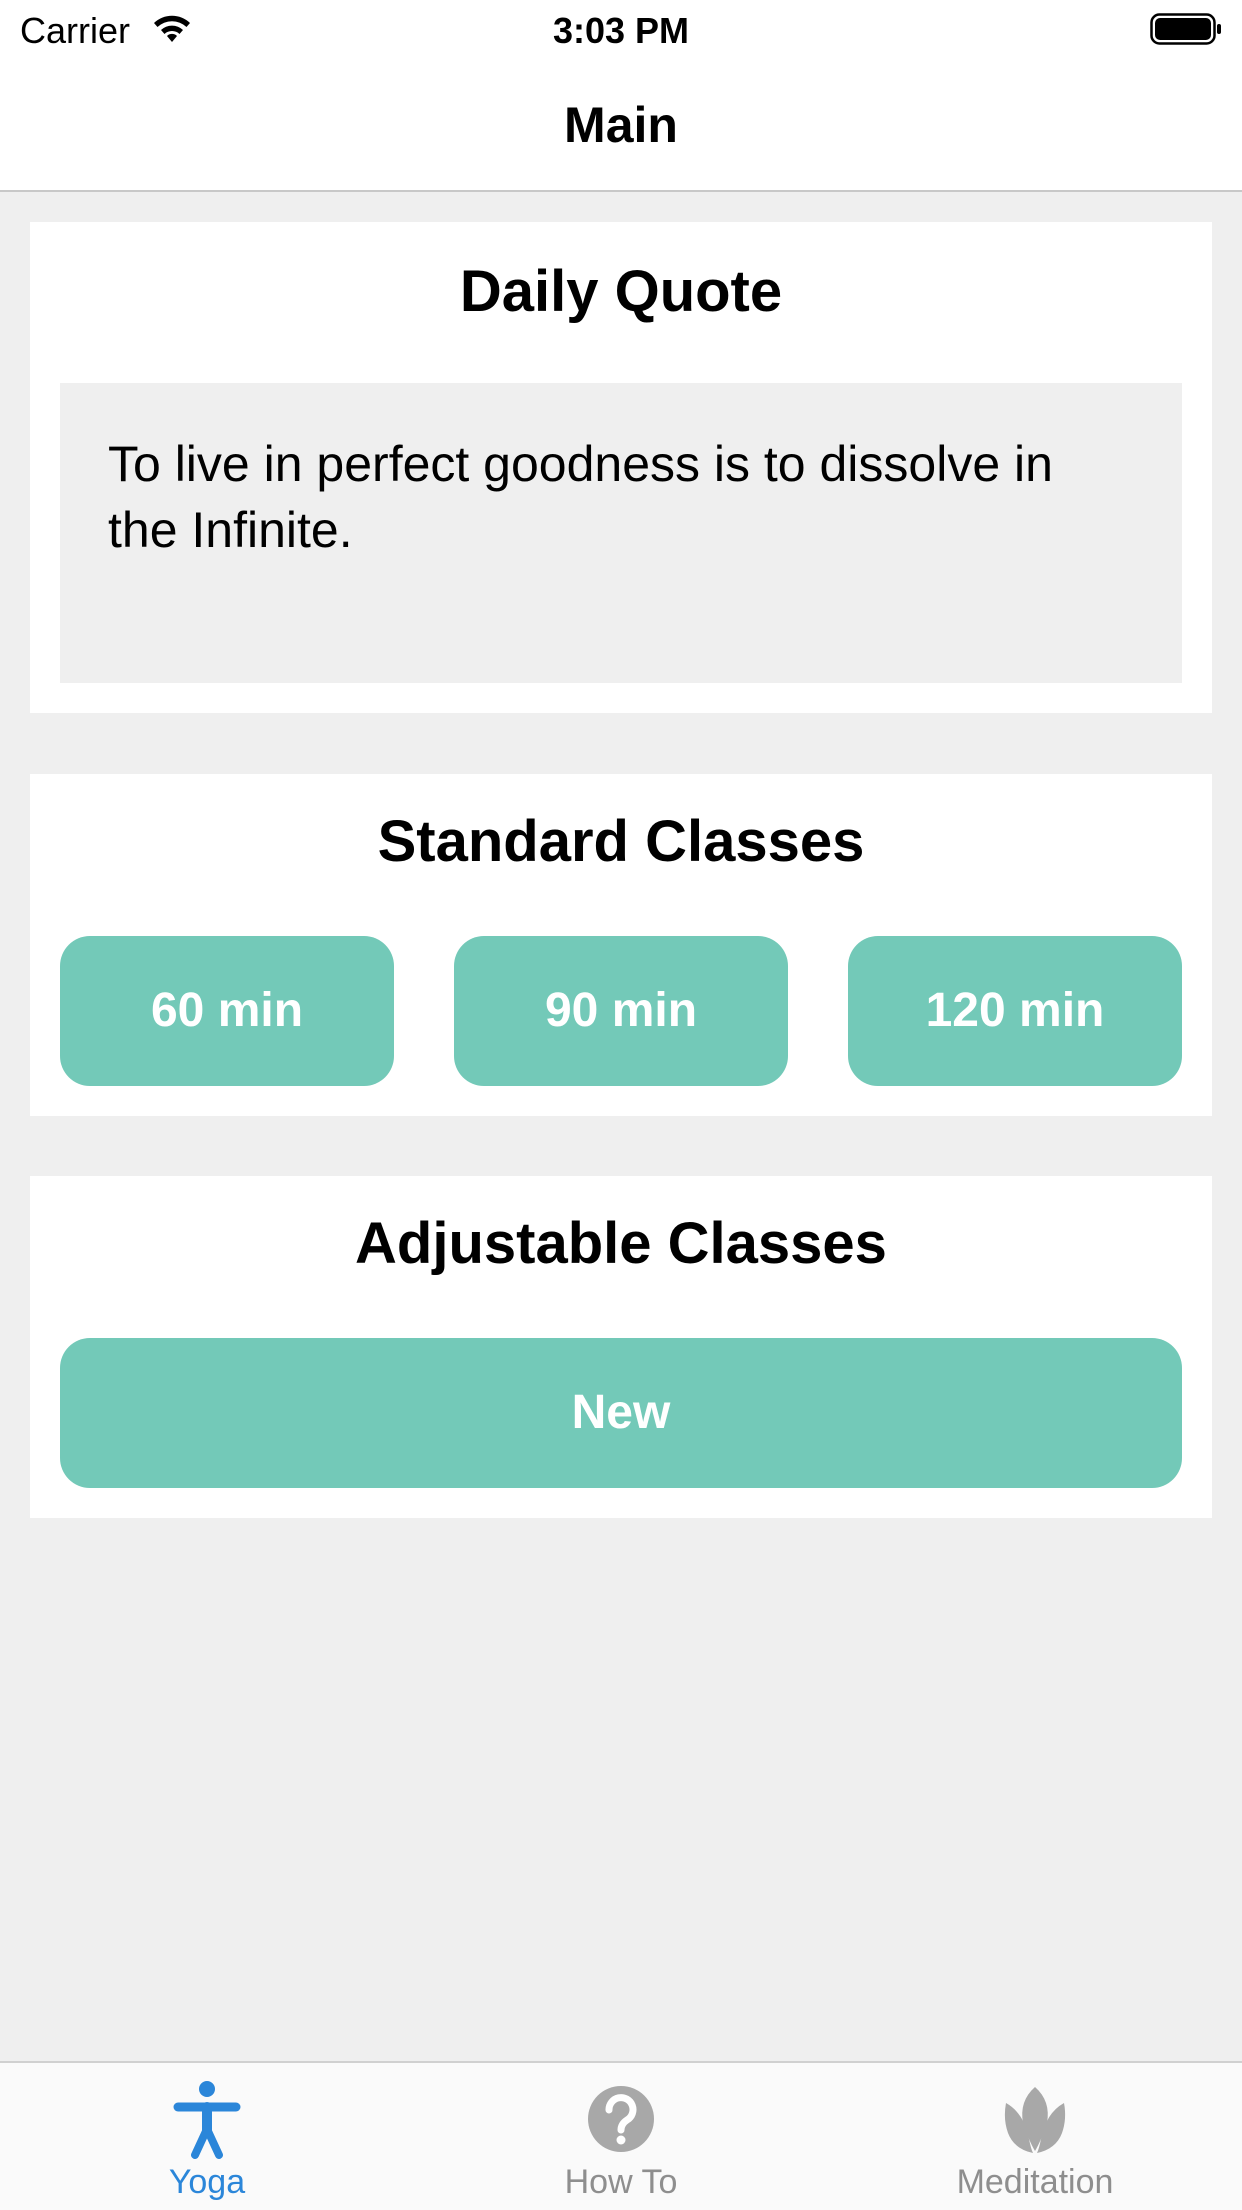 The height and width of the screenshot is (2210, 1242). Describe the element at coordinates (621, 1243) in the screenshot. I see `adjustable-classes-title: Adjustable Classes` at that location.